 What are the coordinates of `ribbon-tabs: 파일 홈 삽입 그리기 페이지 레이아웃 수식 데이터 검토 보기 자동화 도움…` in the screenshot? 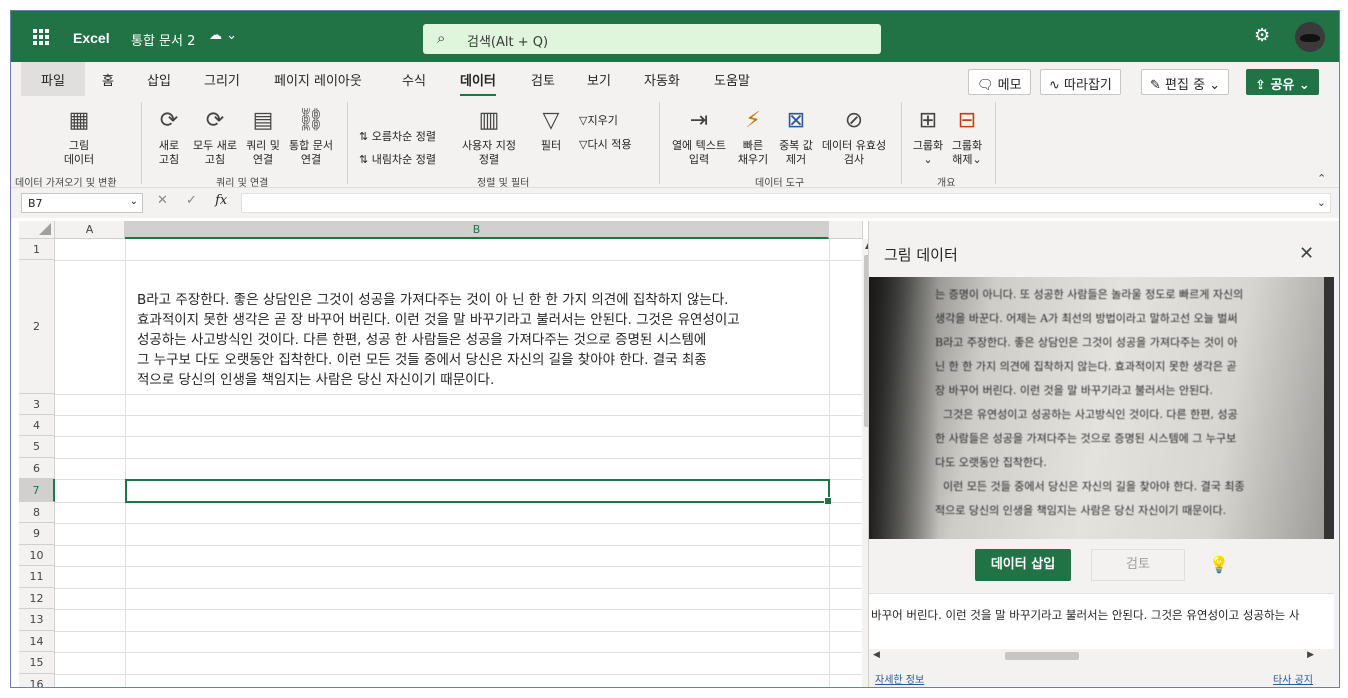 It's located at (675, 79).